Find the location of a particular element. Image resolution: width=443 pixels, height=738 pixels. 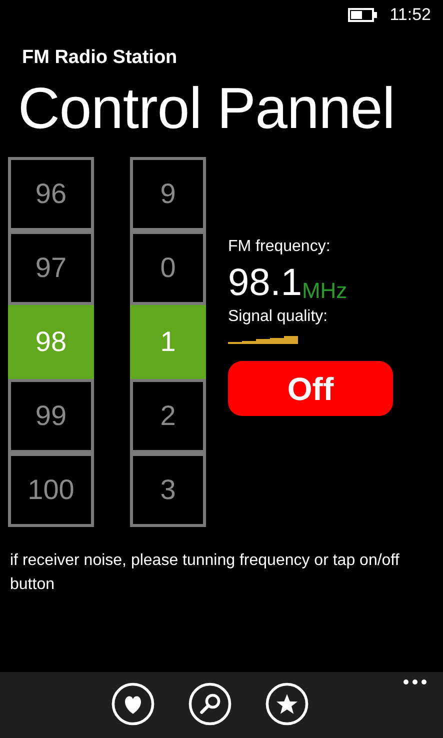

status-time: 11:52 is located at coordinates (410, 15).